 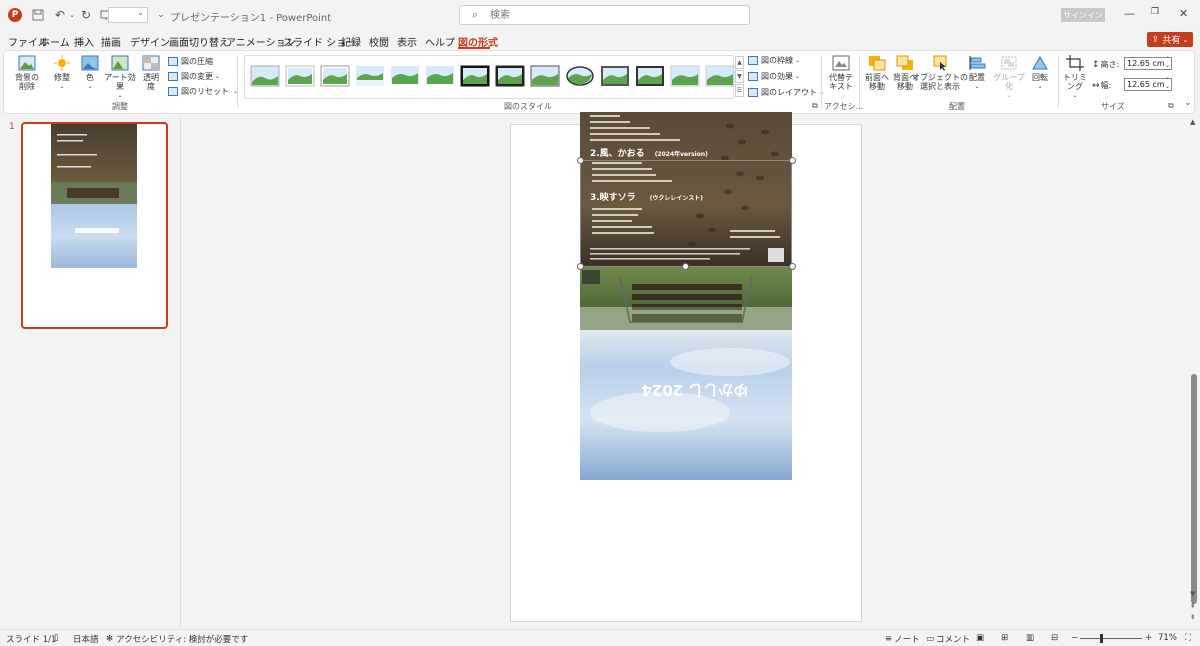 I want to click on next-slide-icon: ⇟, so click(x=1193, y=617).